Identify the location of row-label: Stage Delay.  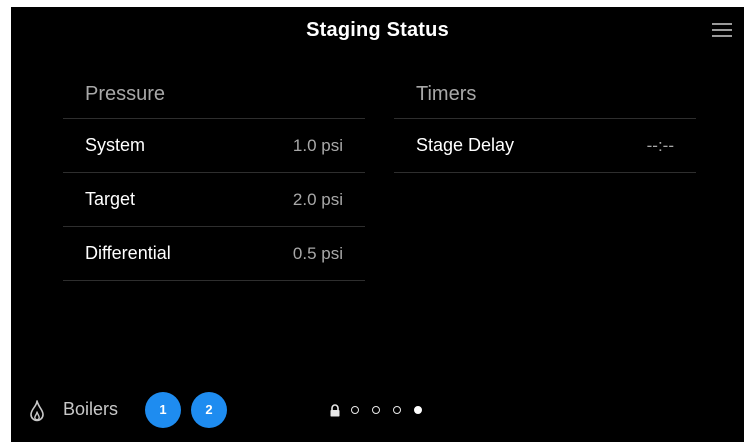
(465, 145).